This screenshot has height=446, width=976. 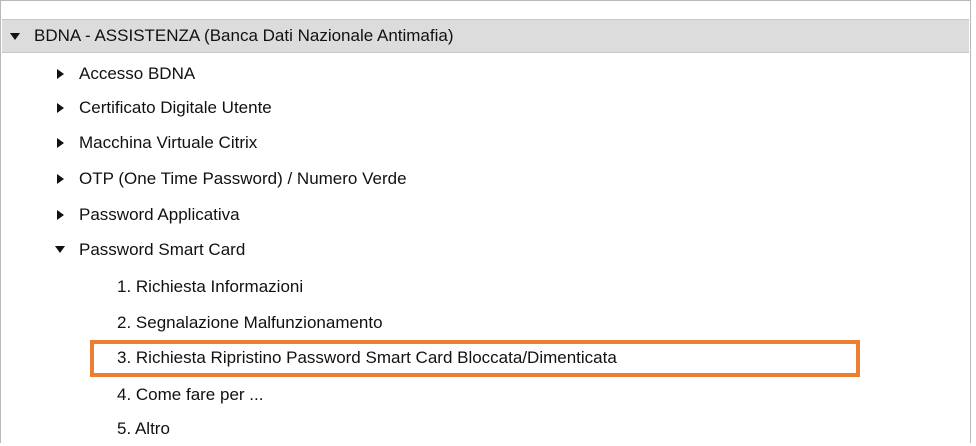 I want to click on tree-subitem-altro: 5. Altro, so click(x=143, y=428).